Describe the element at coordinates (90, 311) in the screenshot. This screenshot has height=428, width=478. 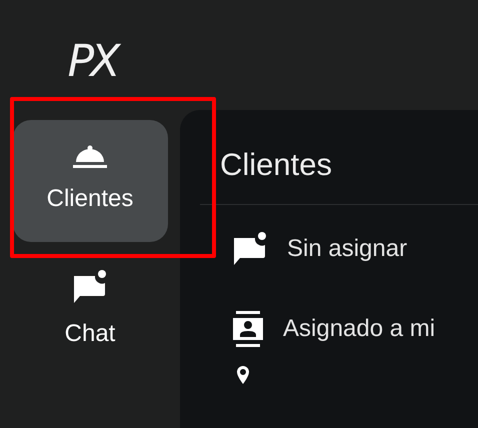
I see `nav-item: Chat` at that location.